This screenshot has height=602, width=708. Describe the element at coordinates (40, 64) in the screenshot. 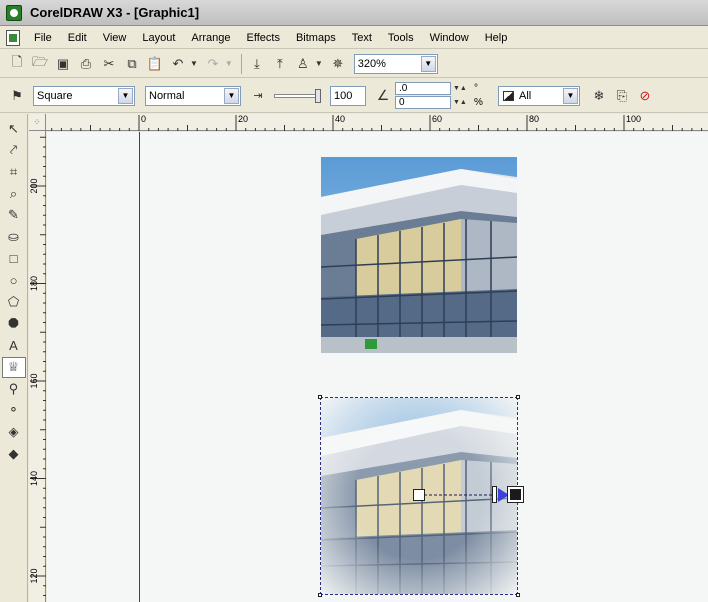

I see `open-icon: 🗁` at that location.